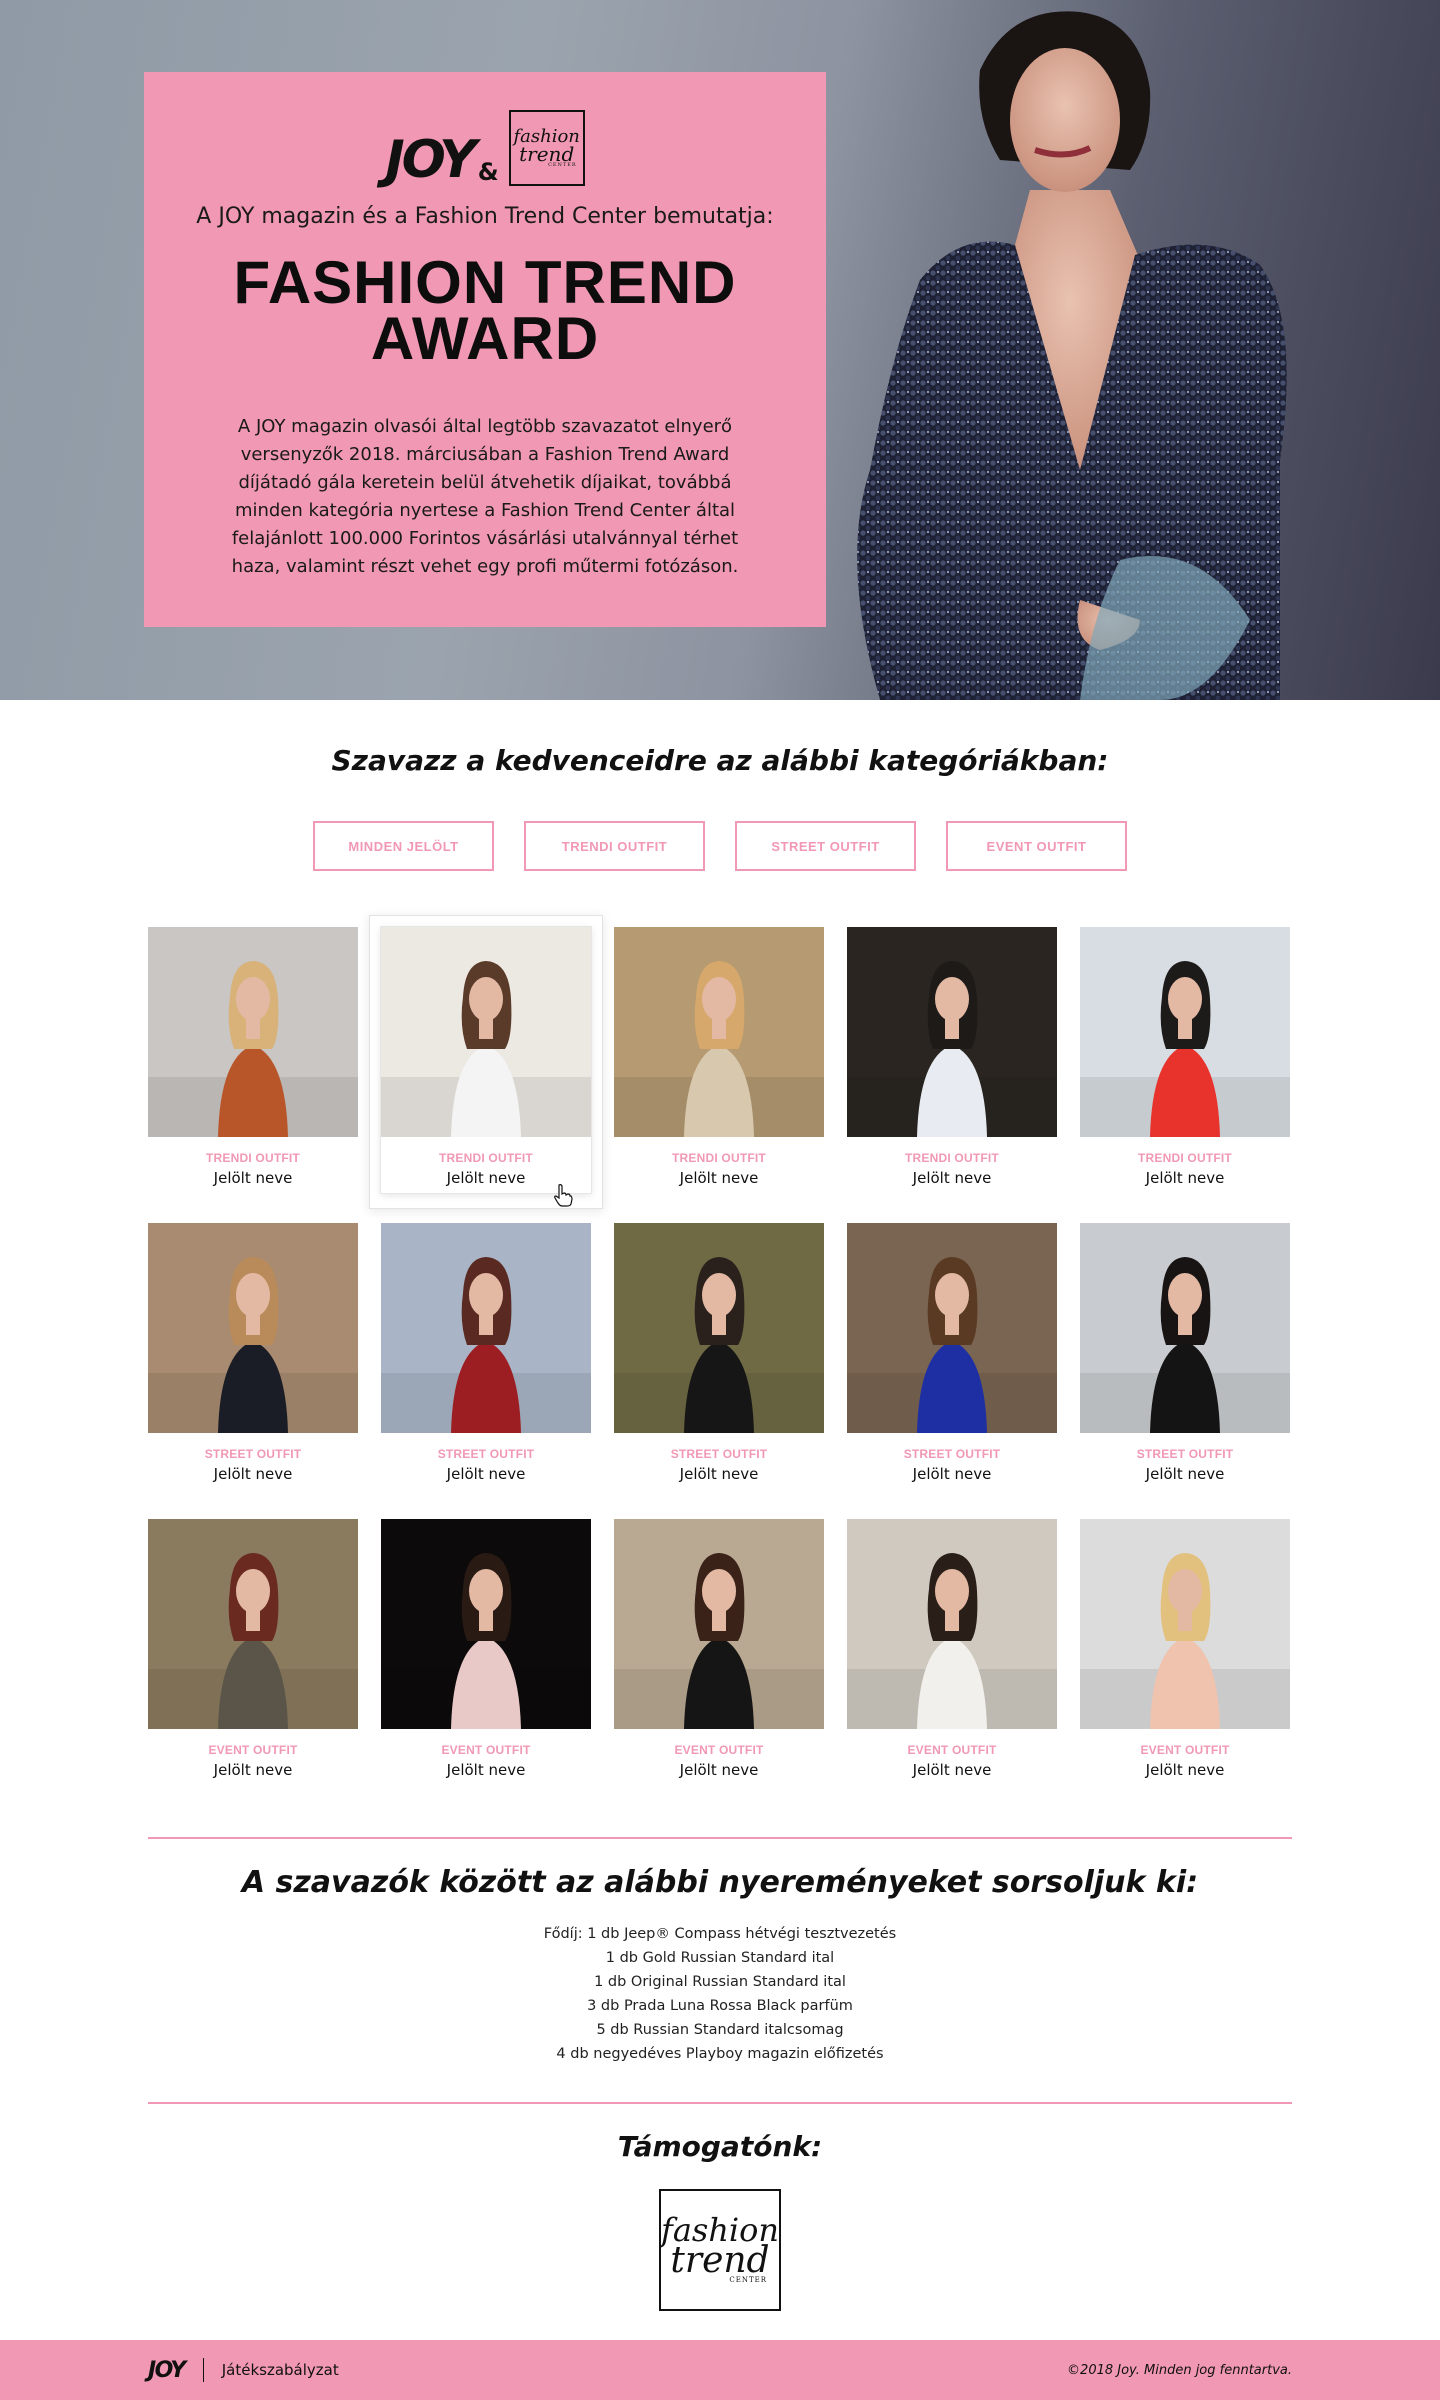  I want to click on filter-all-button: MINDEN JELÖLT, so click(403, 846).